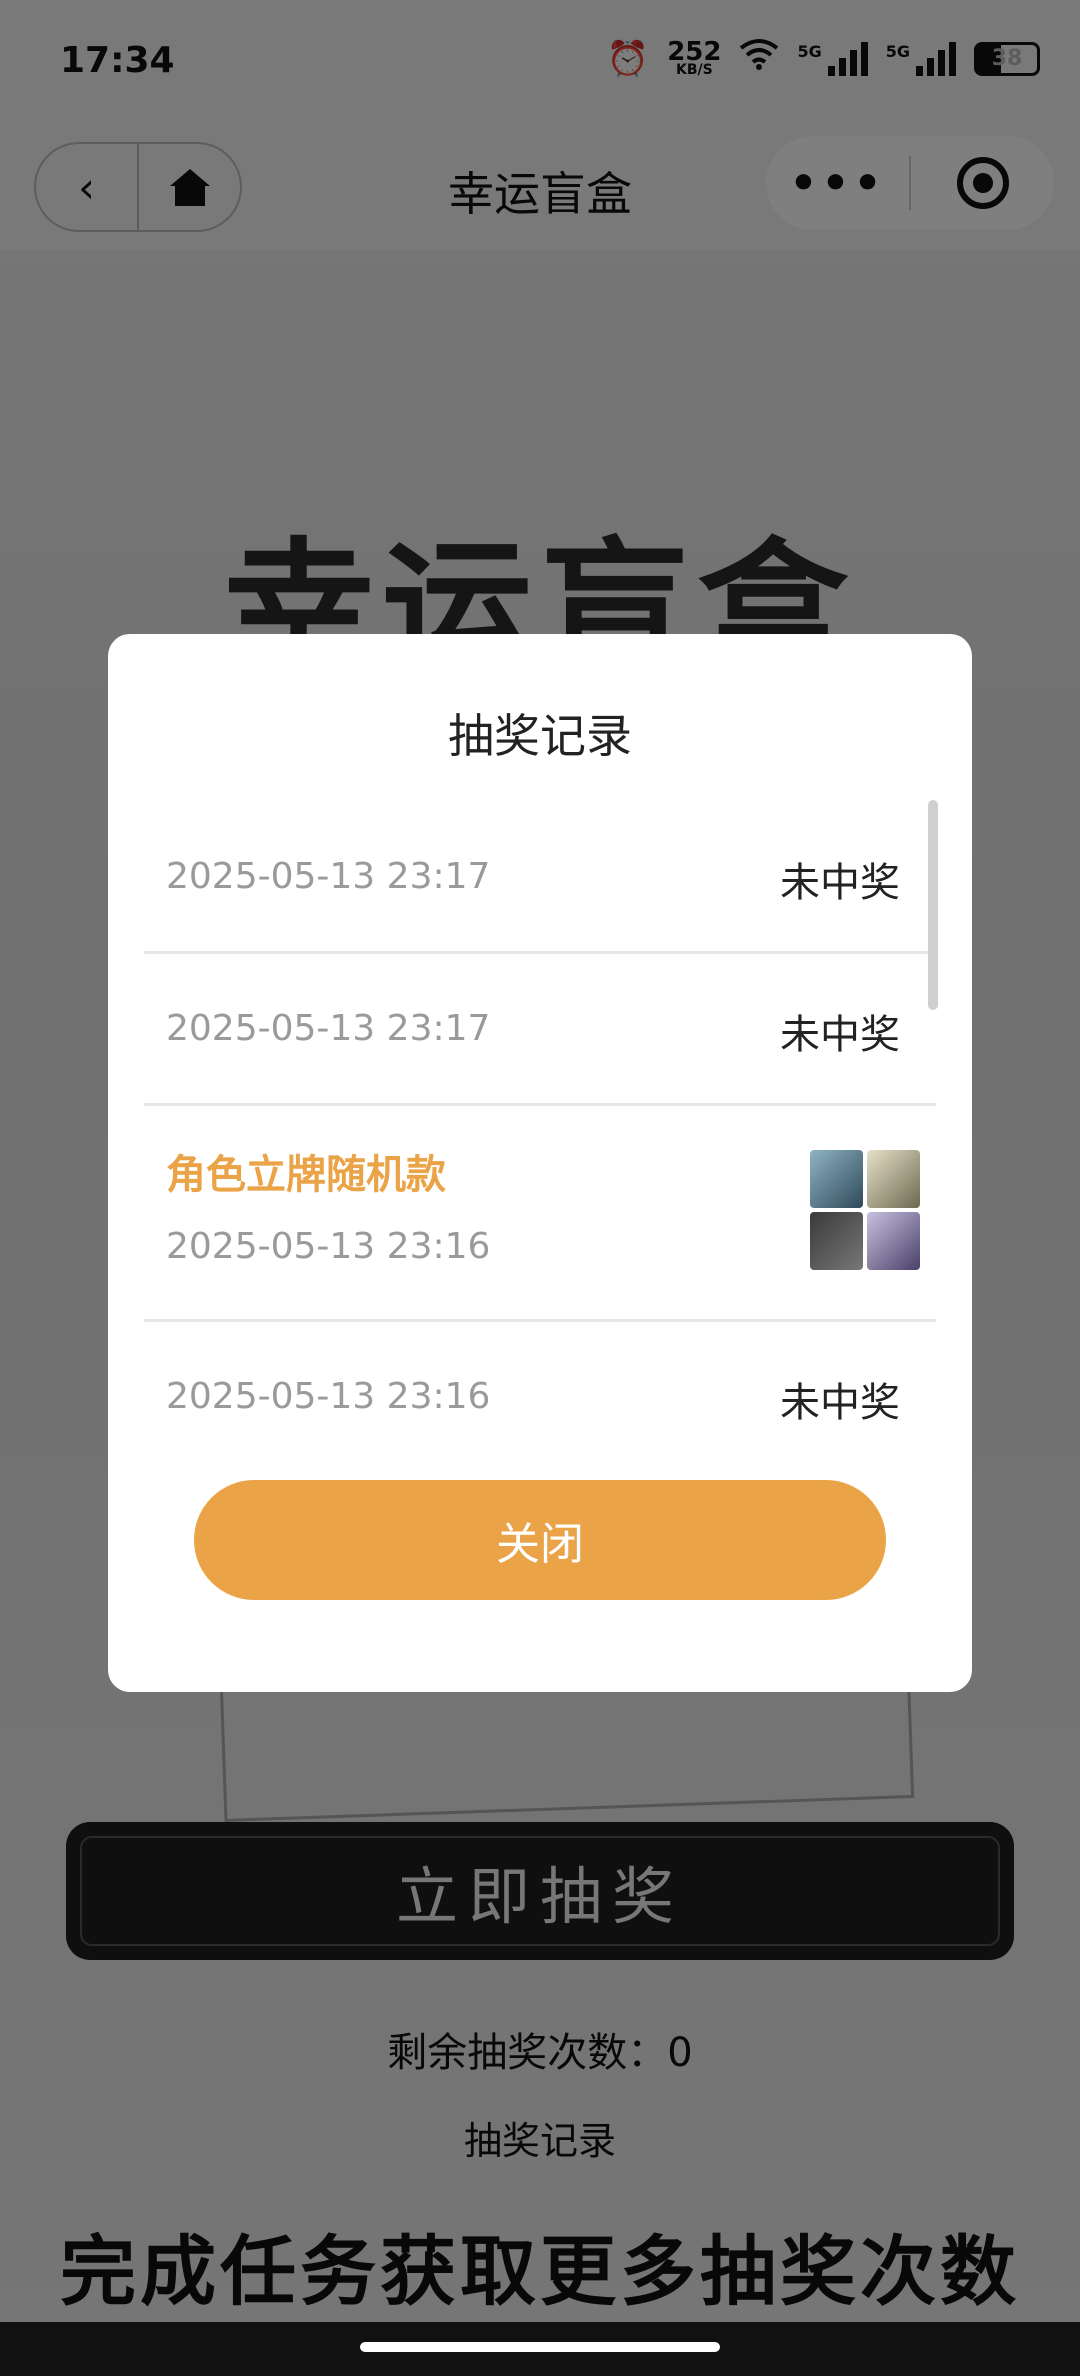 The height and width of the screenshot is (2376, 1080). Describe the element at coordinates (540, 1540) in the screenshot. I see `close-button: 关闭` at that location.